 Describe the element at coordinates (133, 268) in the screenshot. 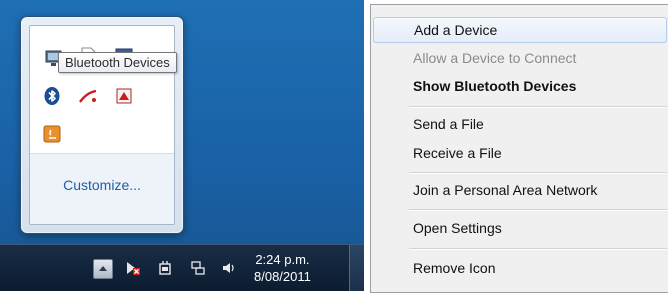

I see `action-center-error-icon` at that location.